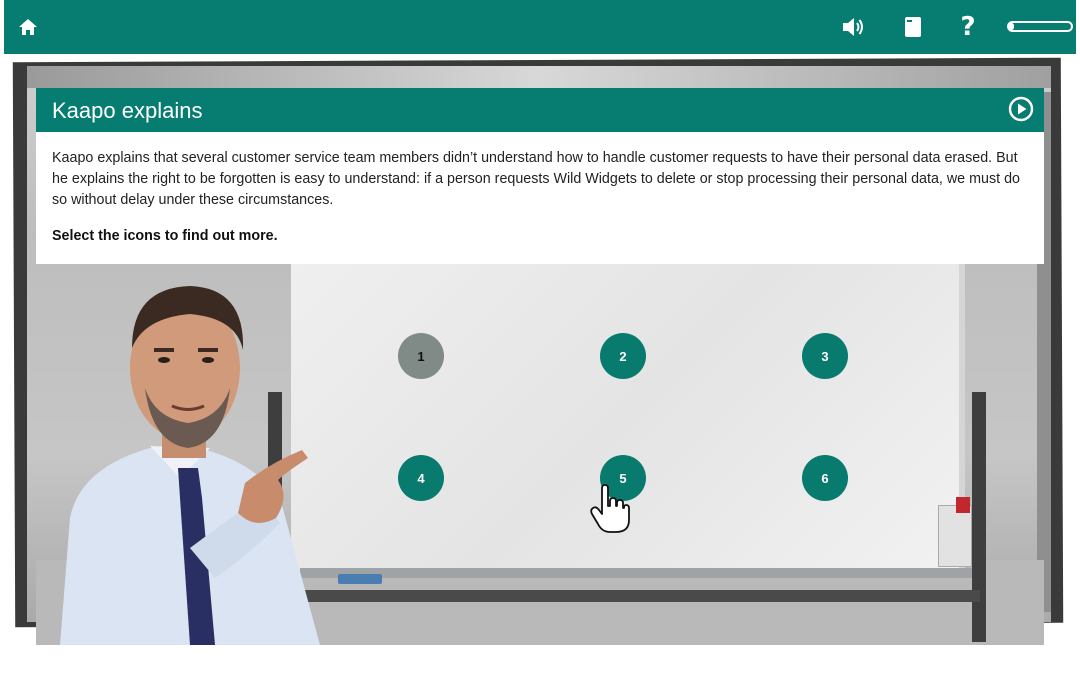 The width and height of the screenshot is (1080, 680). What do you see at coordinates (825, 356) in the screenshot?
I see `hotspot-3: 3` at bounding box center [825, 356].